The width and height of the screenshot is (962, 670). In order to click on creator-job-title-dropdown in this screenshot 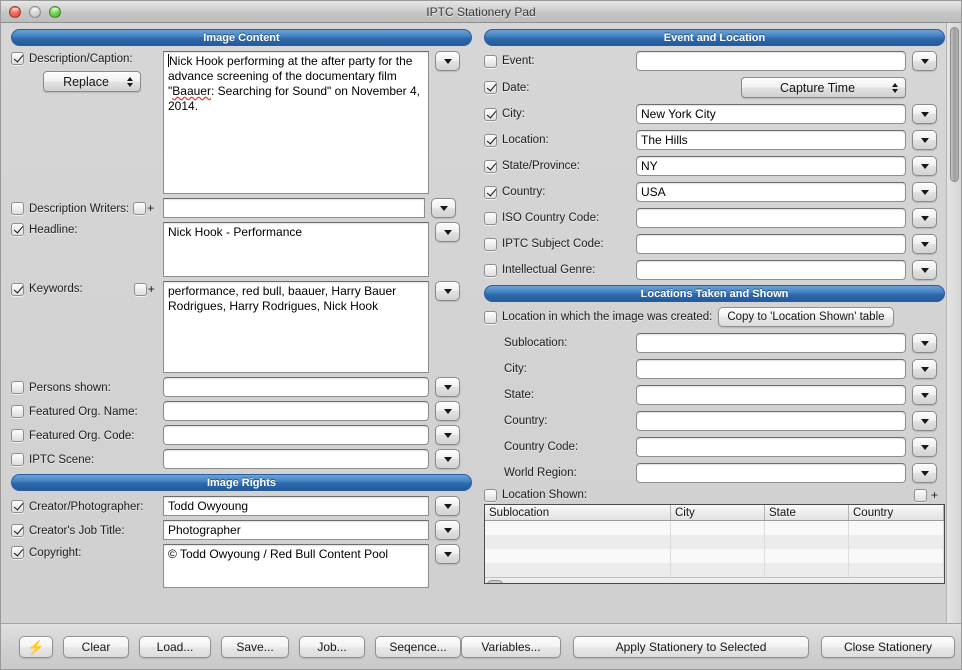, I will do `click(447, 530)`.